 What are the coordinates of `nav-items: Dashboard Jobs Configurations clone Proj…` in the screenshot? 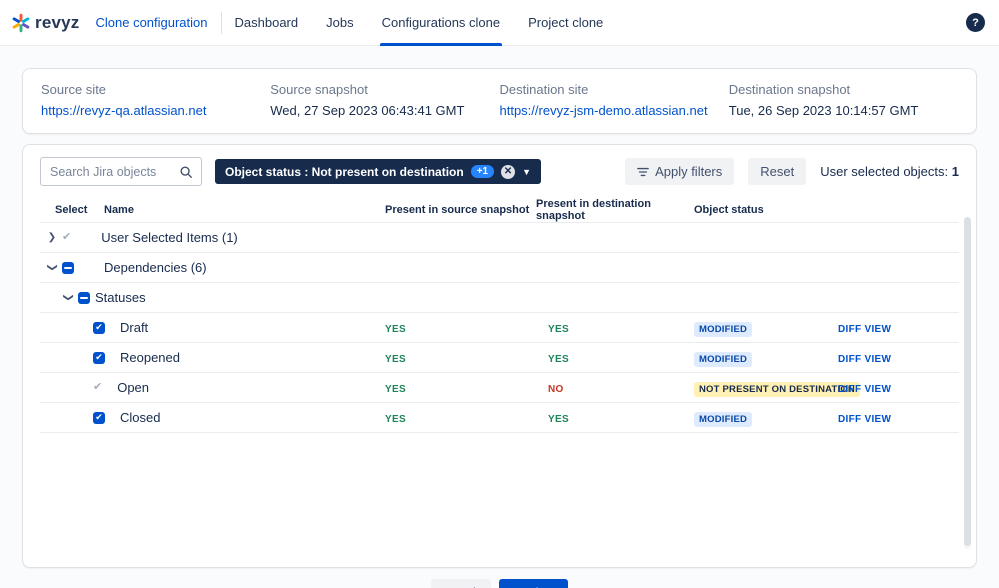 It's located at (419, 23).